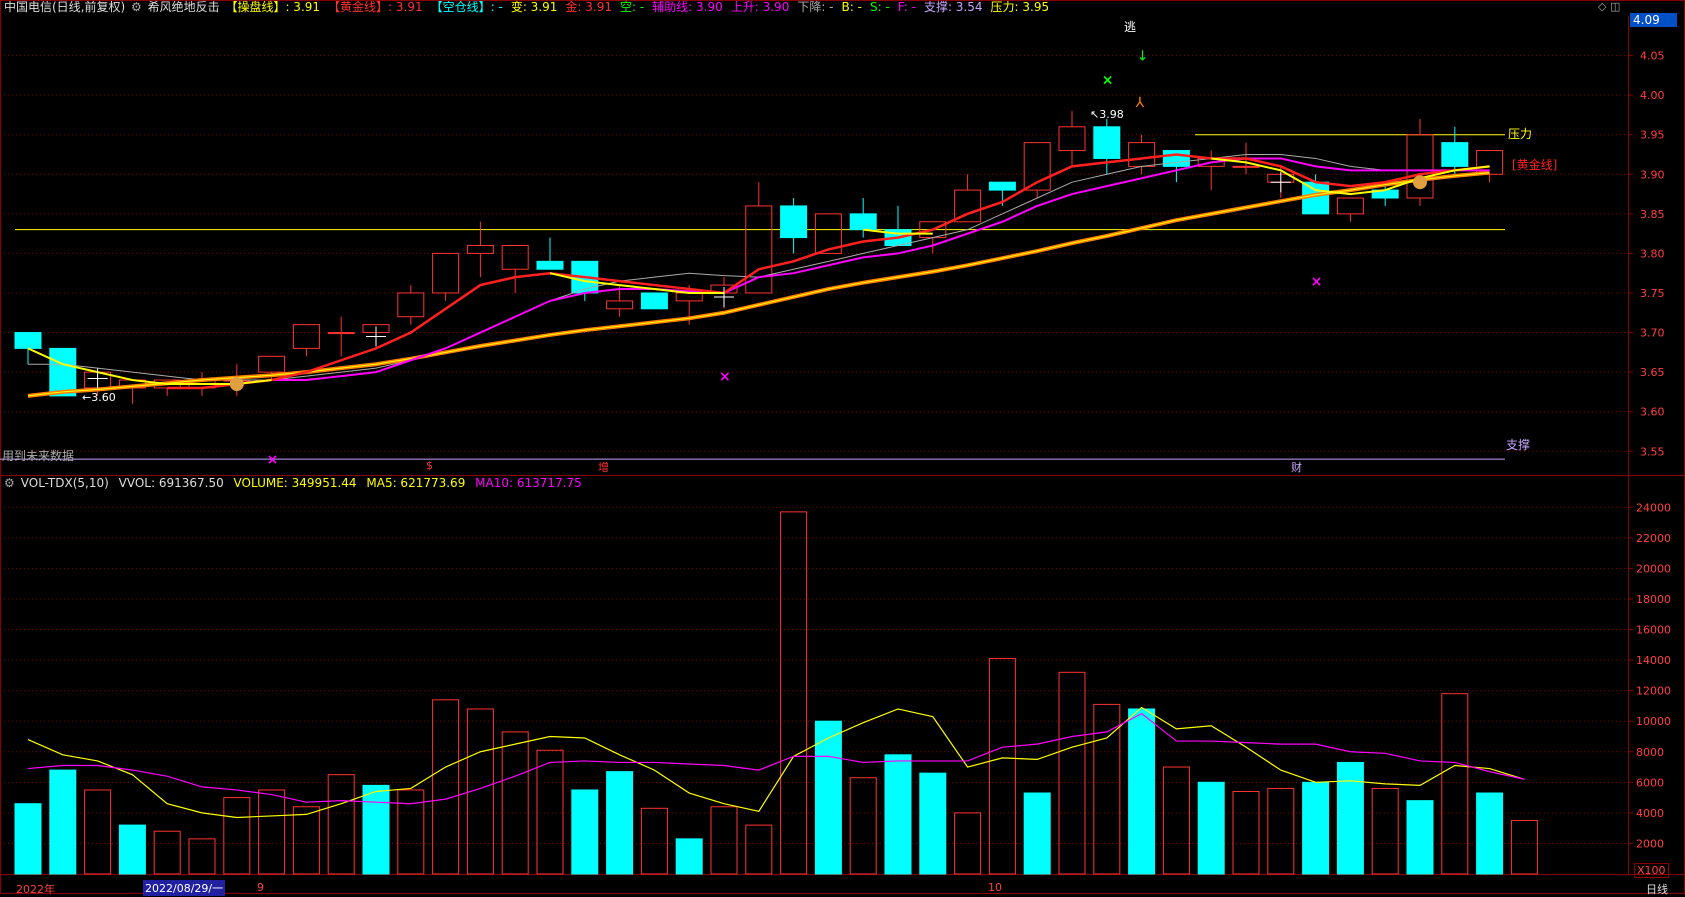  Describe the element at coordinates (1653, 538) in the screenshot. I see `volume-tick-label-10: 22000` at that location.